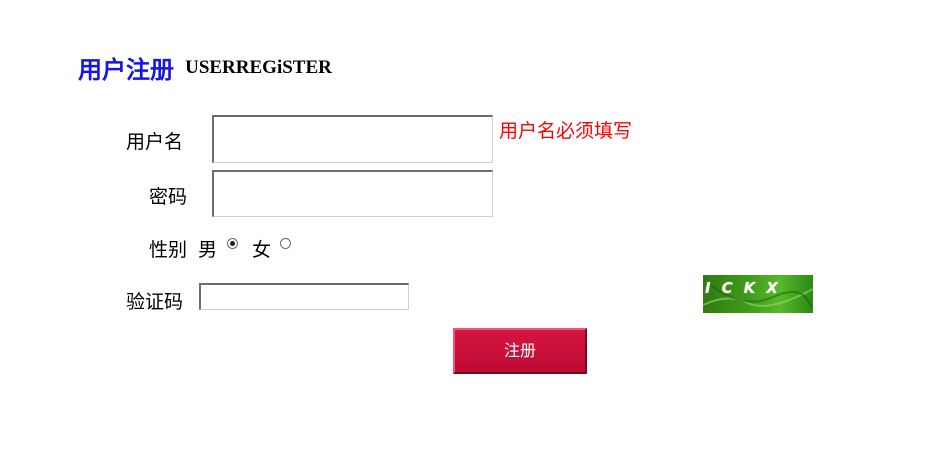 The width and height of the screenshot is (943, 458). Describe the element at coordinates (520, 351) in the screenshot. I see `register-button: 注册` at that location.